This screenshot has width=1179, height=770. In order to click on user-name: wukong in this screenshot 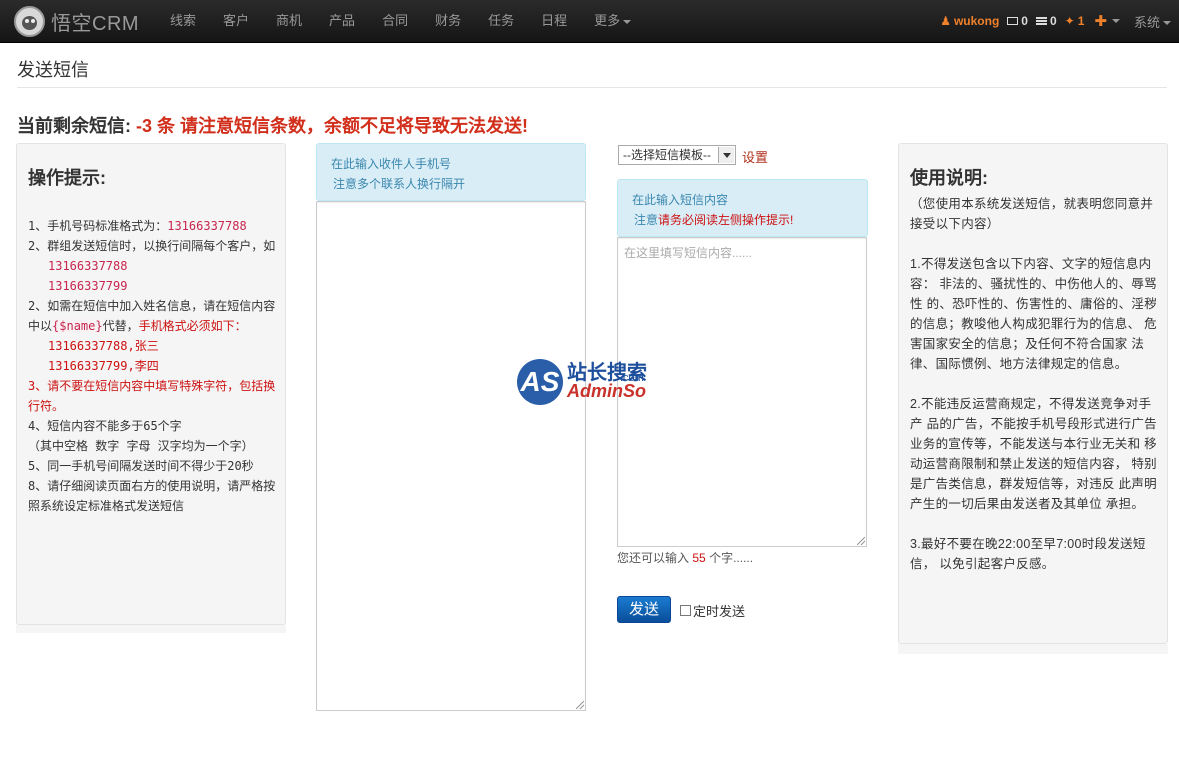, I will do `click(976, 21)`.